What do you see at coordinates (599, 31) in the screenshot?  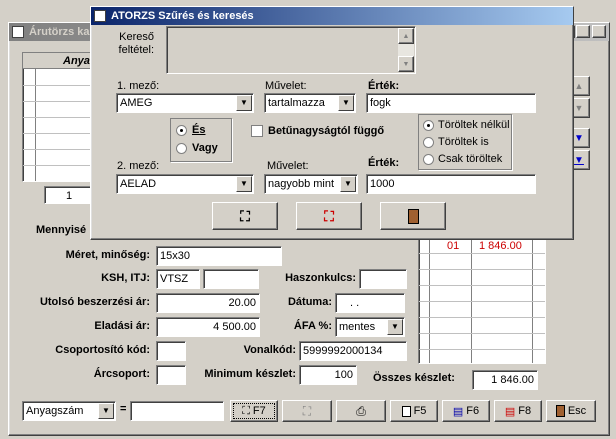 I see `close-button: ×` at bounding box center [599, 31].